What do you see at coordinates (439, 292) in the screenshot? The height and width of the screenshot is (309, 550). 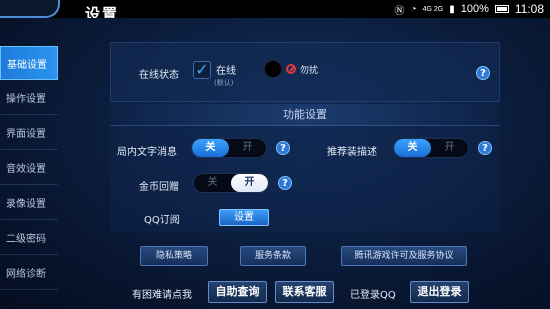 I see `logout-button: 退出登录` at bounding box center [439, 292].